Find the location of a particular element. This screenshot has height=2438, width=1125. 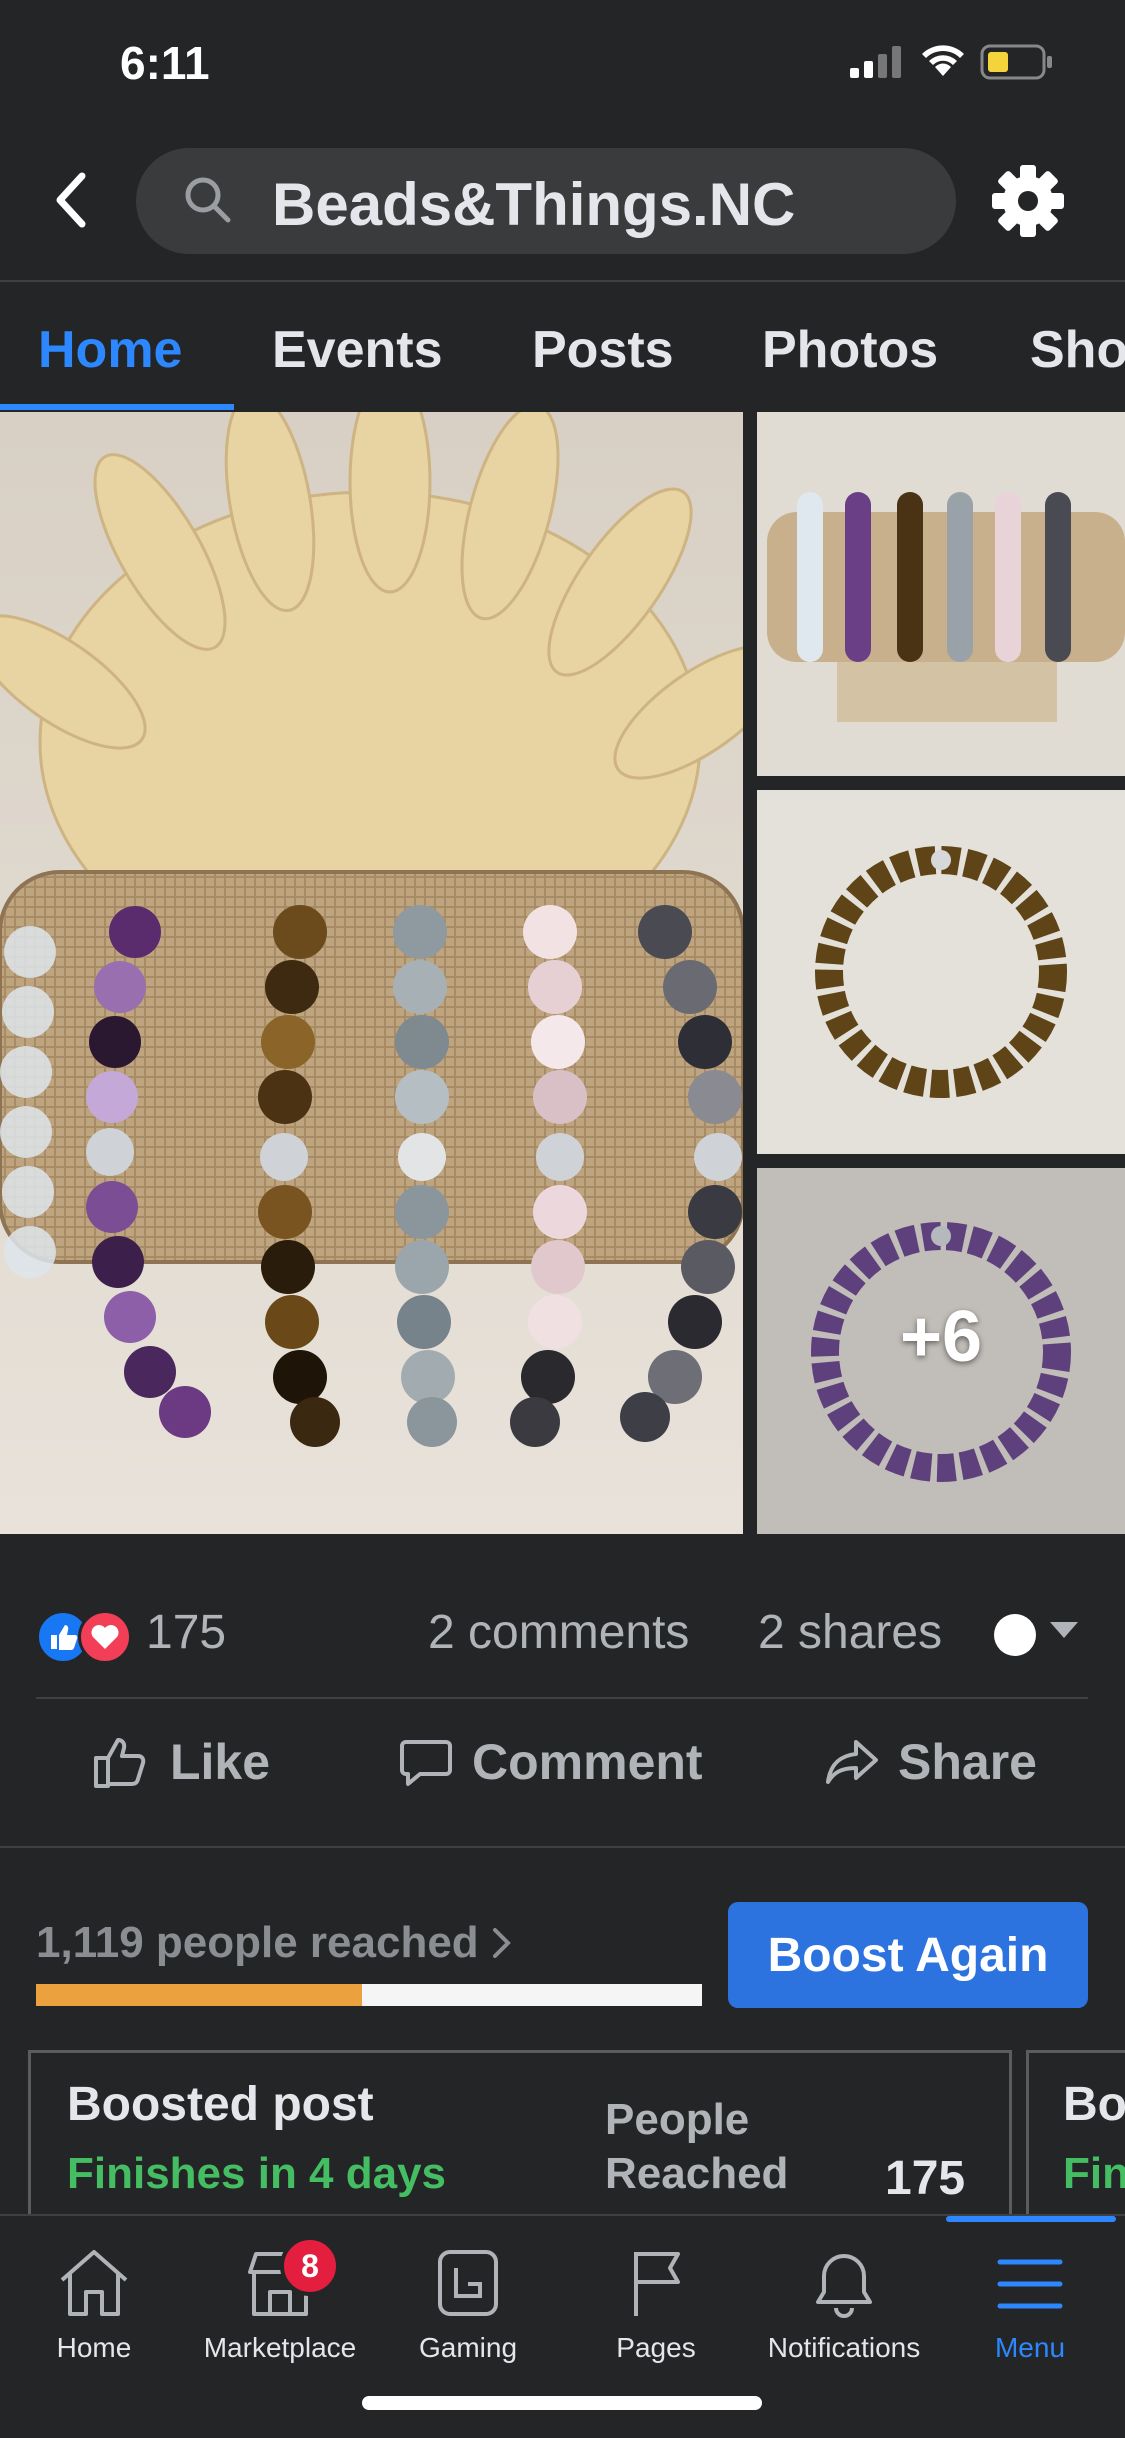

nav-label: Notifications is located at coordinates (844, 2347).